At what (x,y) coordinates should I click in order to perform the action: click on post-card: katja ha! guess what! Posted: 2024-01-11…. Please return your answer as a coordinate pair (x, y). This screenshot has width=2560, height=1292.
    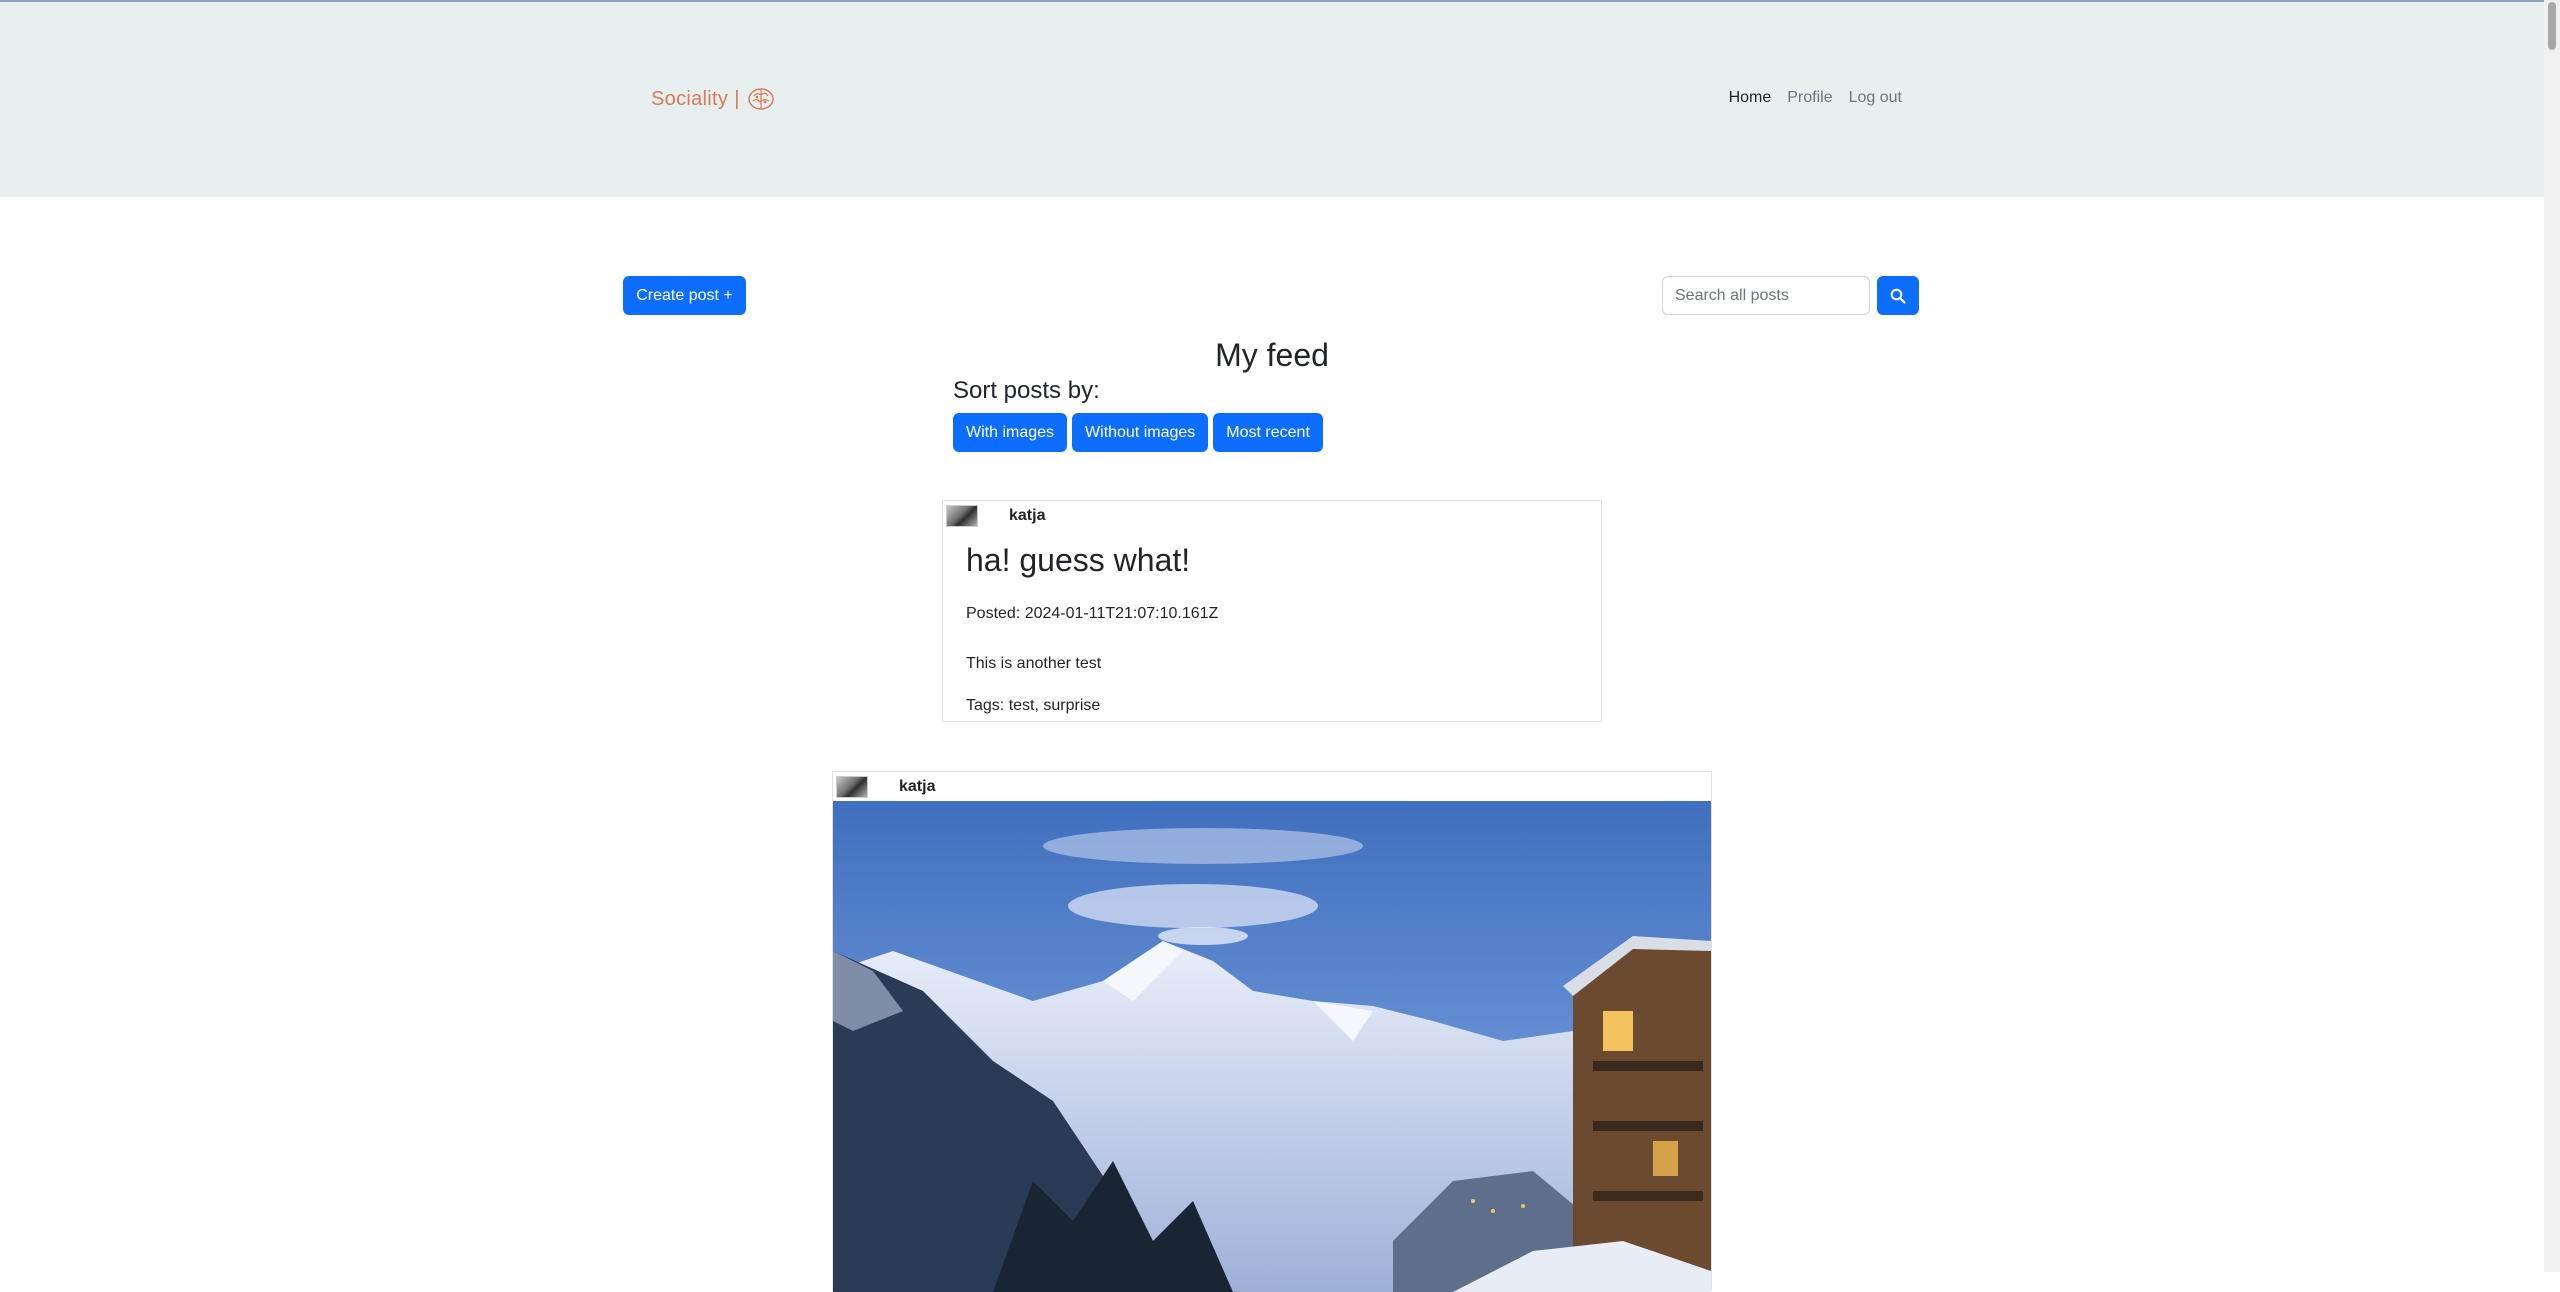
    Looking at the image, I should click on (1272, 611).